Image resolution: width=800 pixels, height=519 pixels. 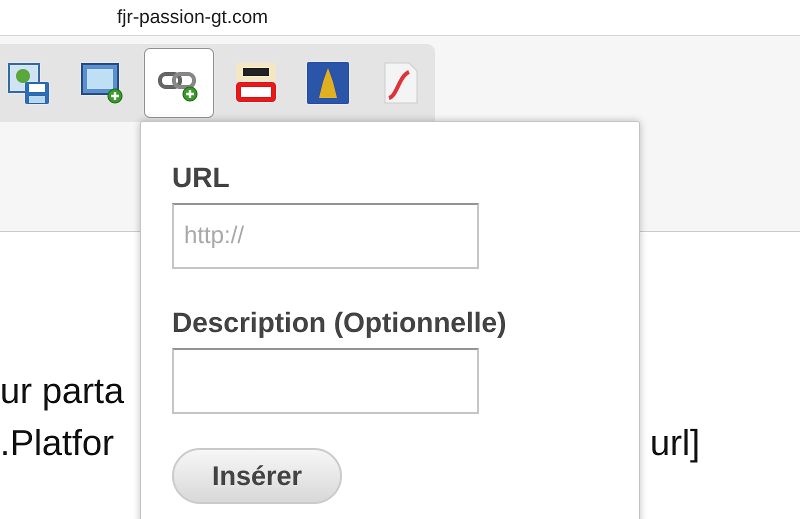 I want to click on link-add-button, so click(x=179, y=83).